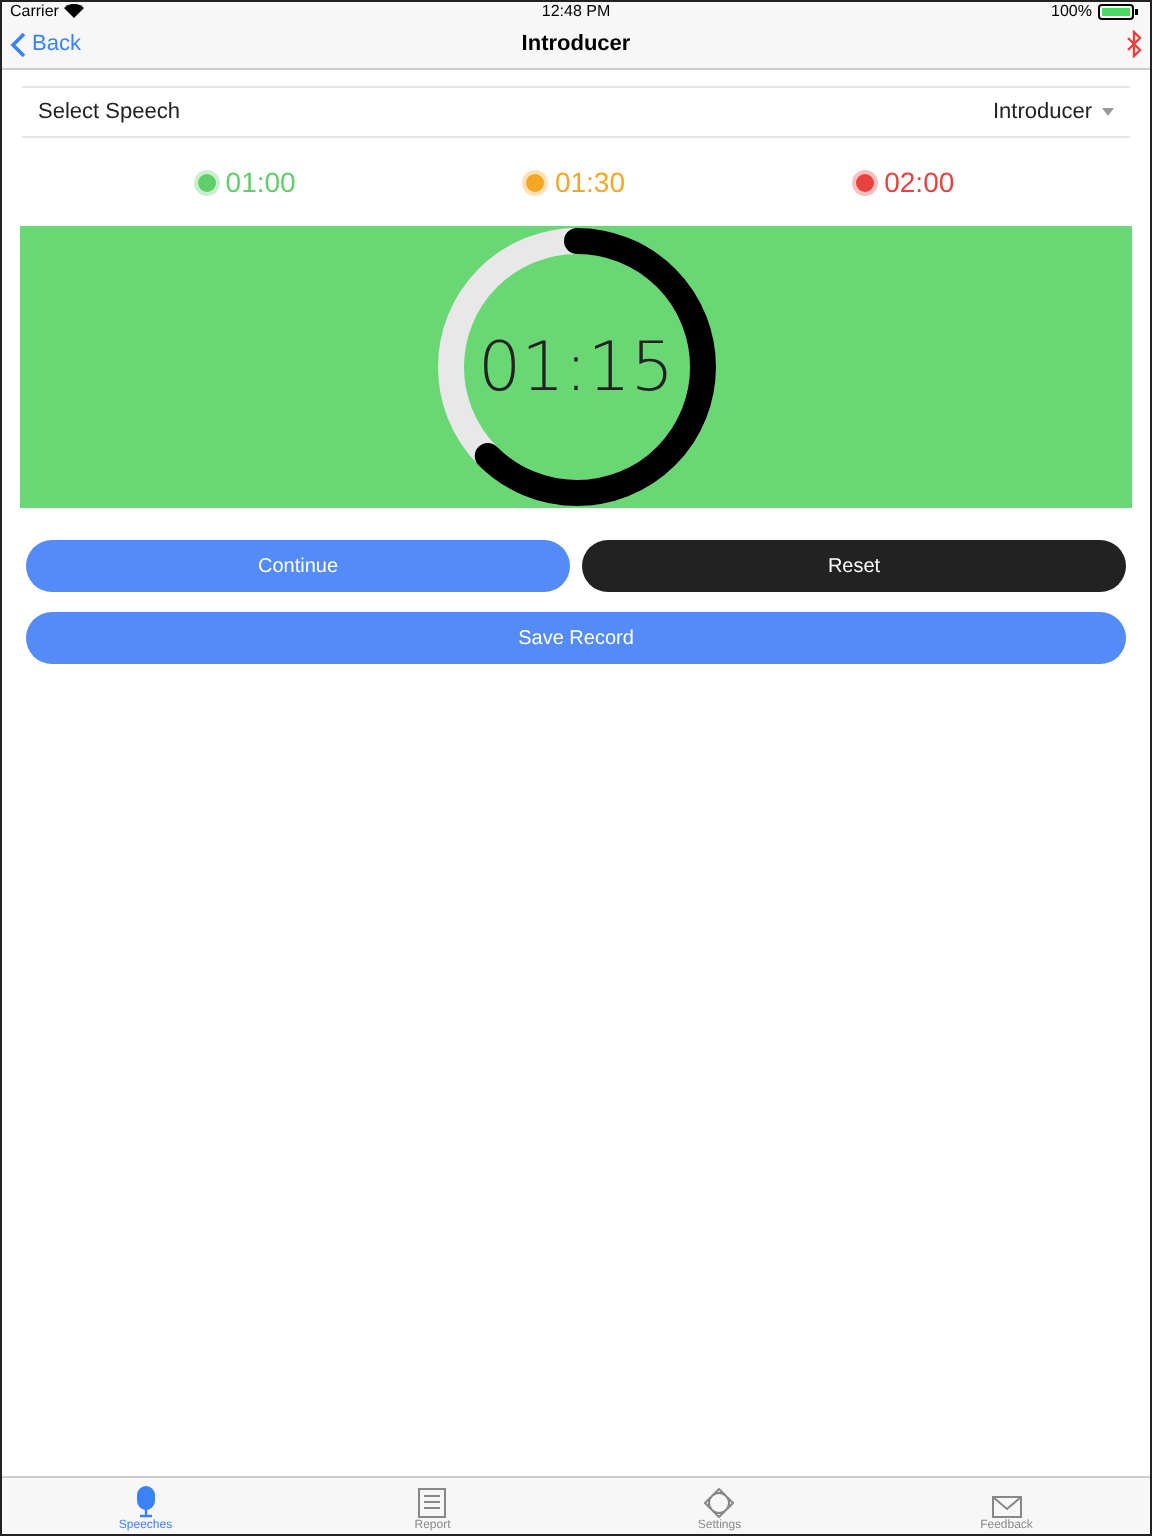 The width and height of the screenshot is (1152, 1536). I want to click on back-button: Back, so click(45, 44).